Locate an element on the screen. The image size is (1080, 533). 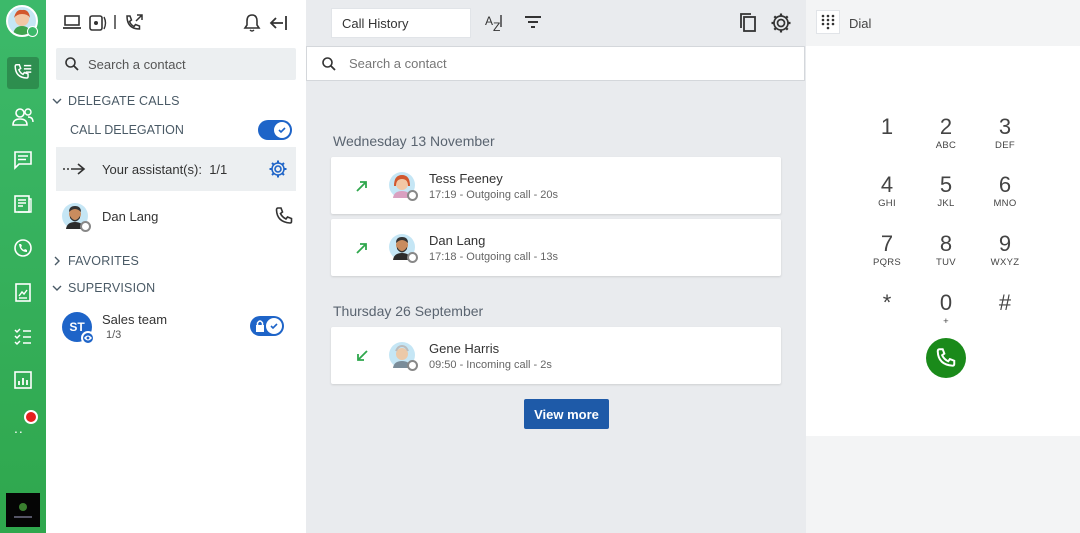
dial-key-2: 2 ABC is located at coordinates (946, 133).